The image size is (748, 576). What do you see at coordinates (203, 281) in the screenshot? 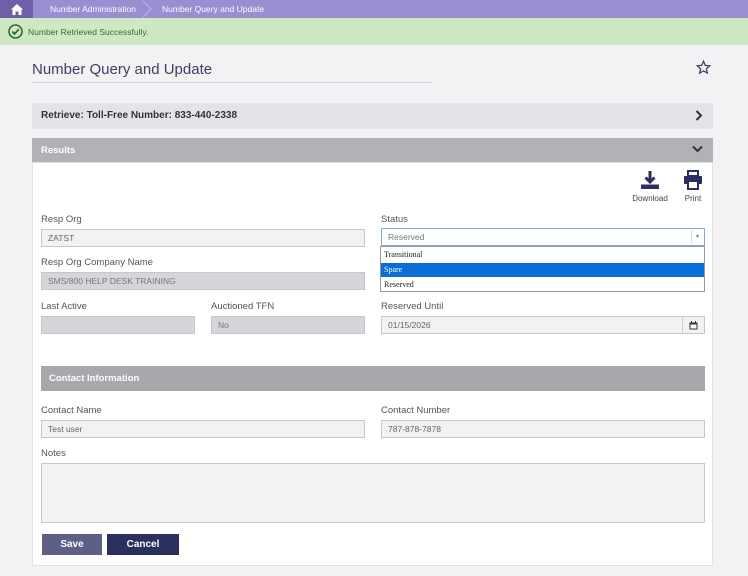
I see `company-name-field: SMS/800 HELP DESK TRAINING` at bounding box center [203, 281].